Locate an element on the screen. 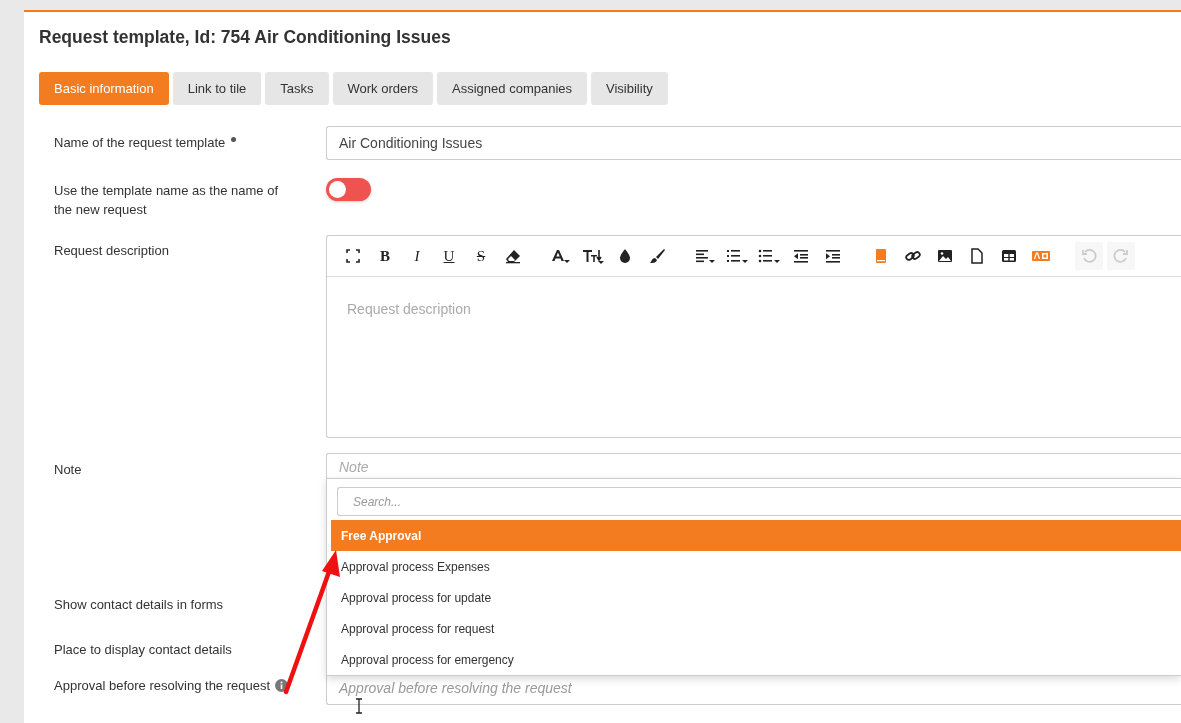 The width and height of the screenshot is (1181, 723). page-title: Request template, Id: 754 Air Conditioning Issues is located at coordinates (245, 37).